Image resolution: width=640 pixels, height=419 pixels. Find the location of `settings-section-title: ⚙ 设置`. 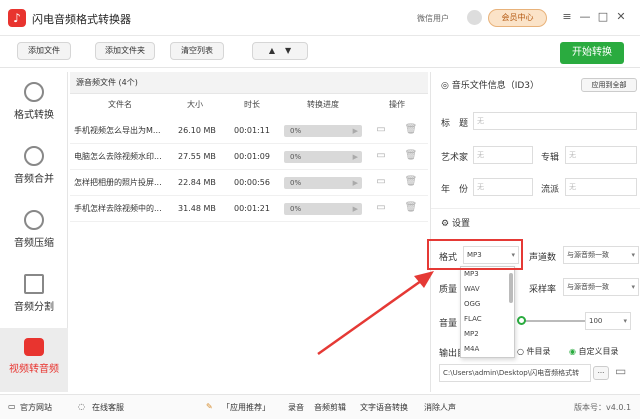

settings-section-title: ⚙ 设置 is located at coordinates (455, 224).